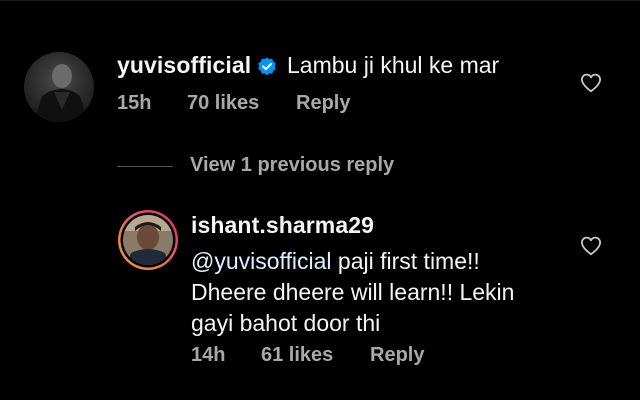  I want to click on avatar-photo-icon, so click(59, 87).